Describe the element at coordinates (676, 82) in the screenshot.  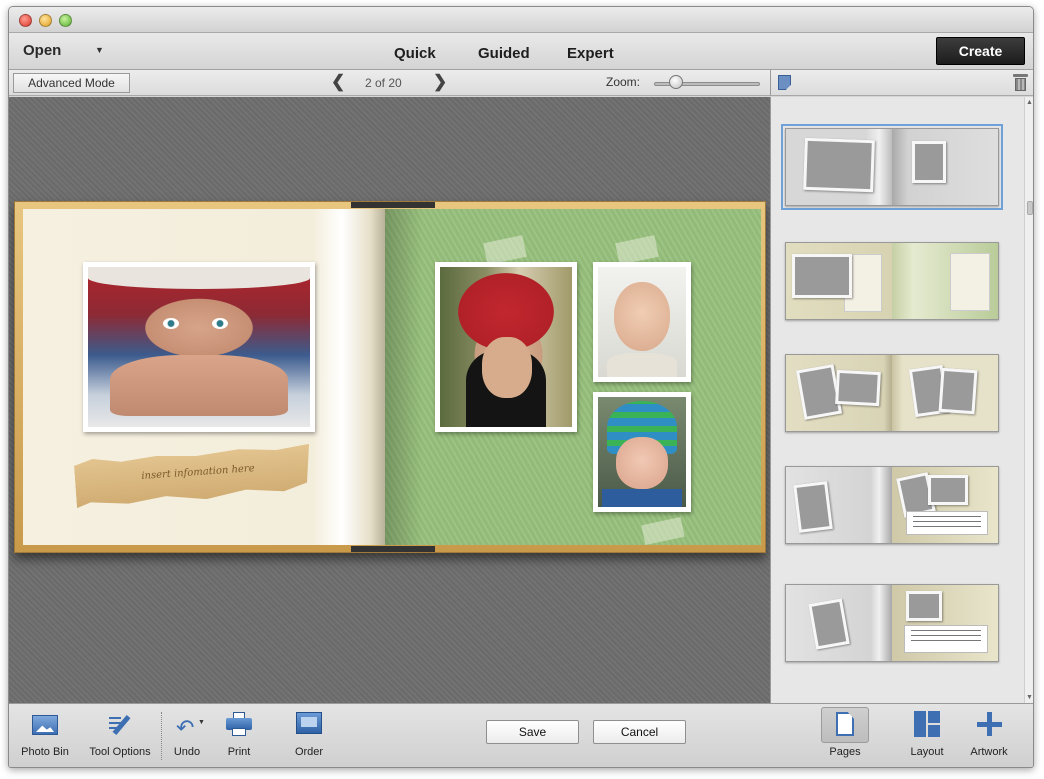
I see `zoom-slider-handle` at that location.